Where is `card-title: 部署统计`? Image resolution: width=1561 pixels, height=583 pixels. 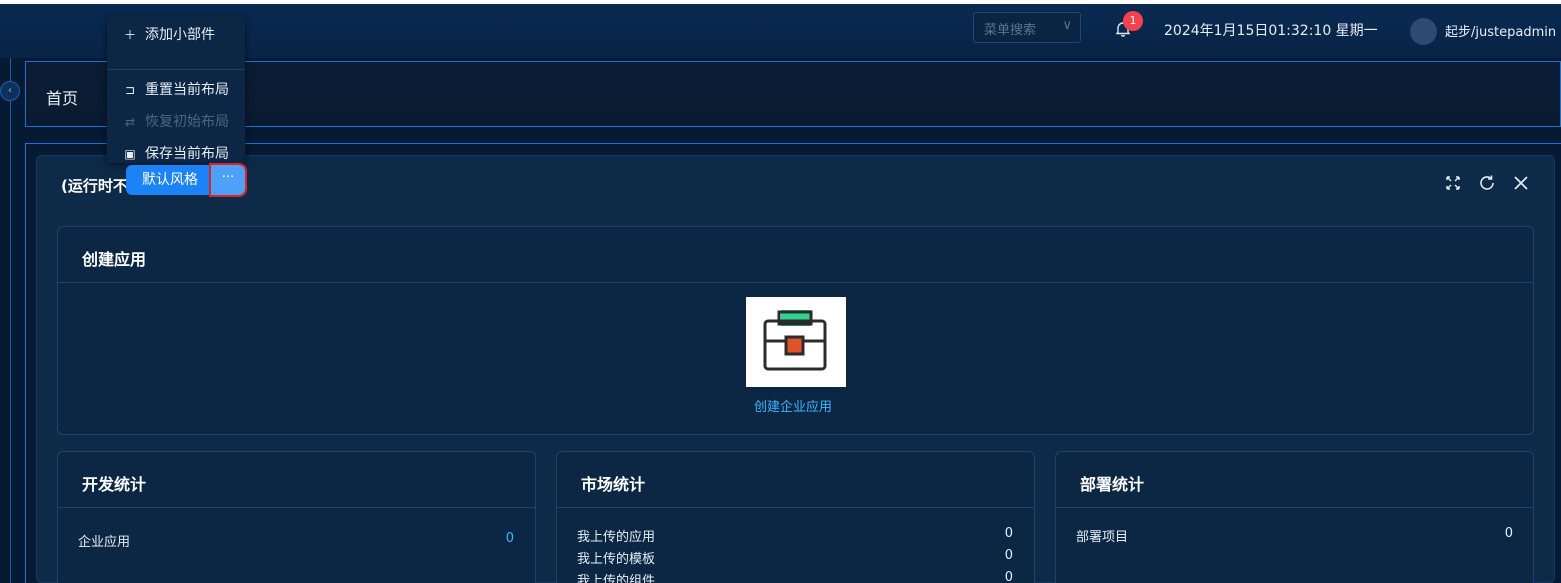
card-title: 部署统计 is located at coordinates (1112, 484).